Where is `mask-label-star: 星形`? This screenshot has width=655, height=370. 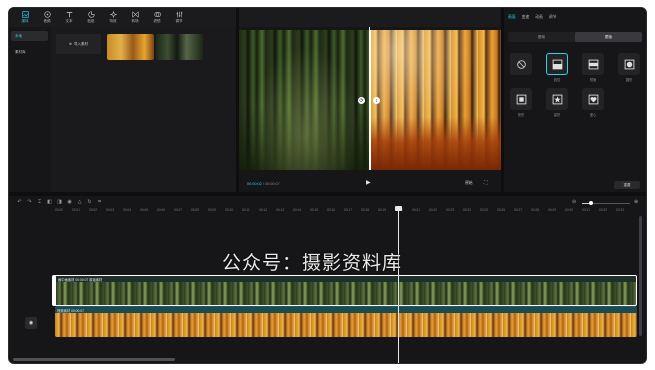 mask-label-star: 星形 is located at coordinates (557, 115).